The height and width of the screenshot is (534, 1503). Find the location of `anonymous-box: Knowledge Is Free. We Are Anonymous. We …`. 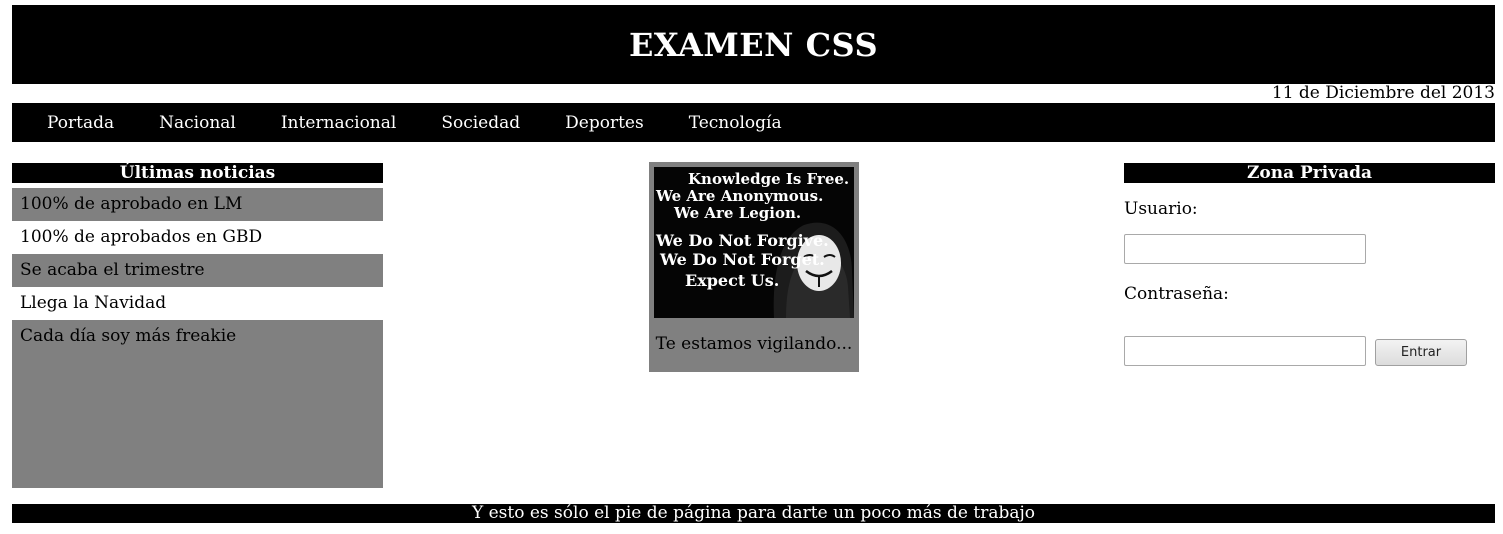

anonymous-box: Knowledge Is Free. We Are Anonymous. We … is located at coordinates (754, 267).